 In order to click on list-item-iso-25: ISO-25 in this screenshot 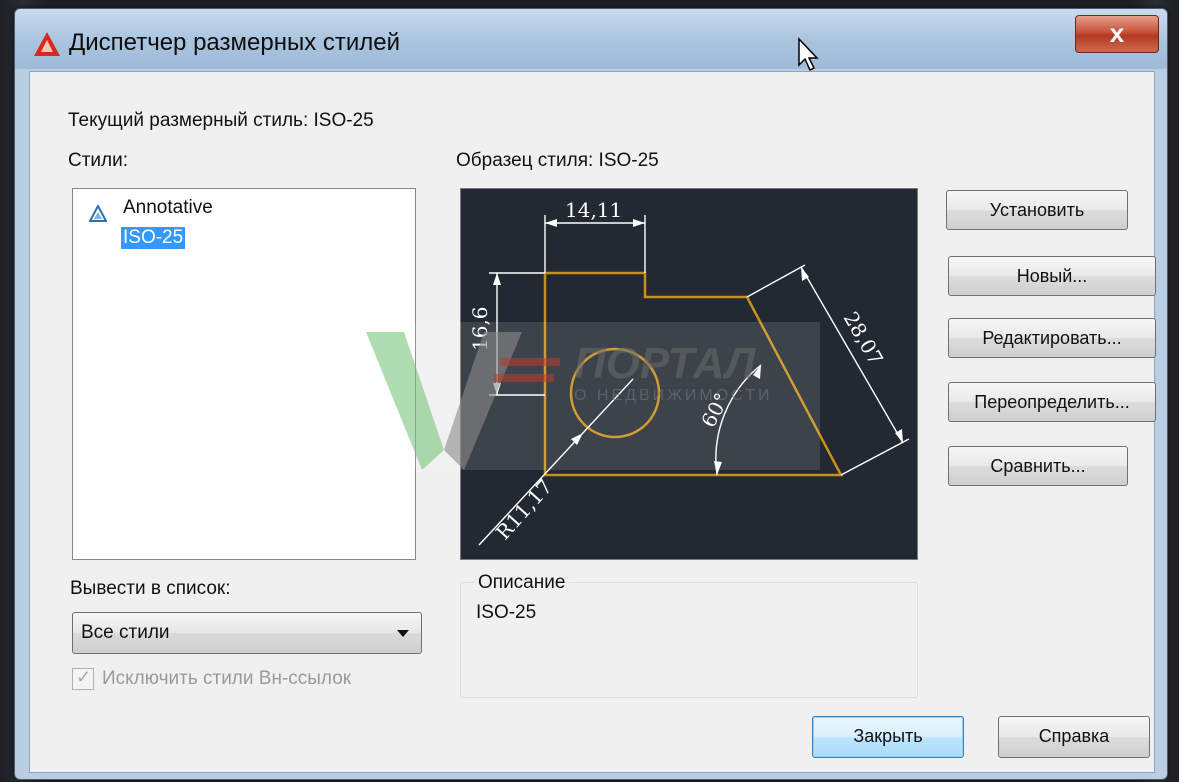, I will do `click(153, 238)`.